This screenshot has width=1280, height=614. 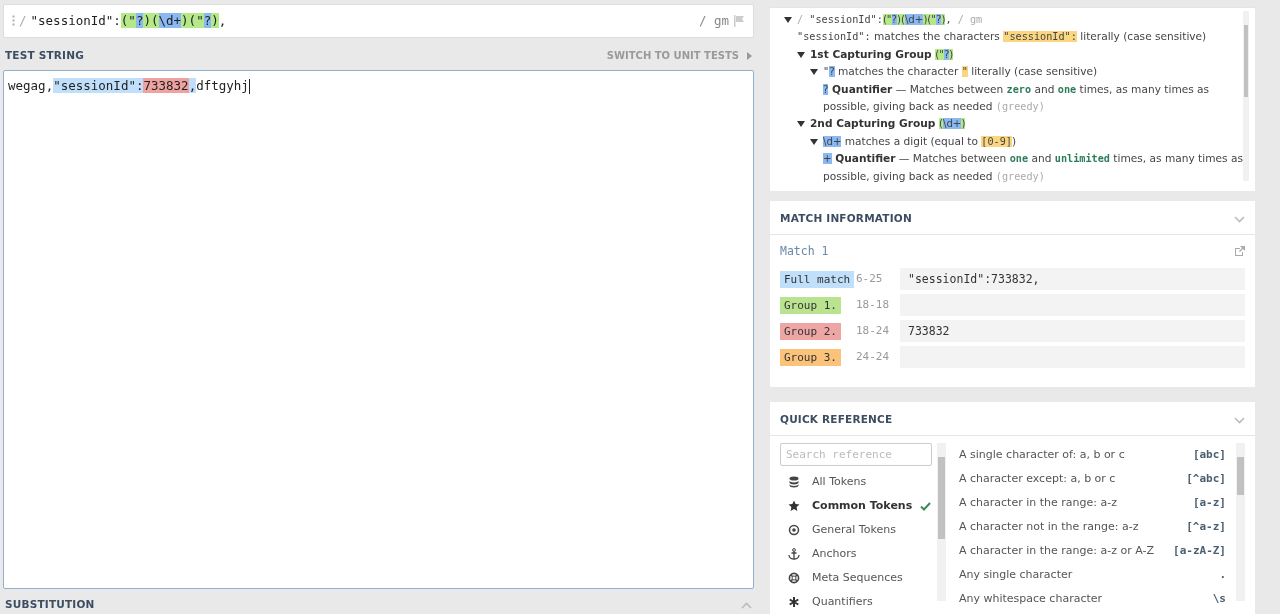 What do you see at coordinates (857, 578) in the screenshot?
I see `category-item: Meta Sequences` at bounding box center [857, 578].